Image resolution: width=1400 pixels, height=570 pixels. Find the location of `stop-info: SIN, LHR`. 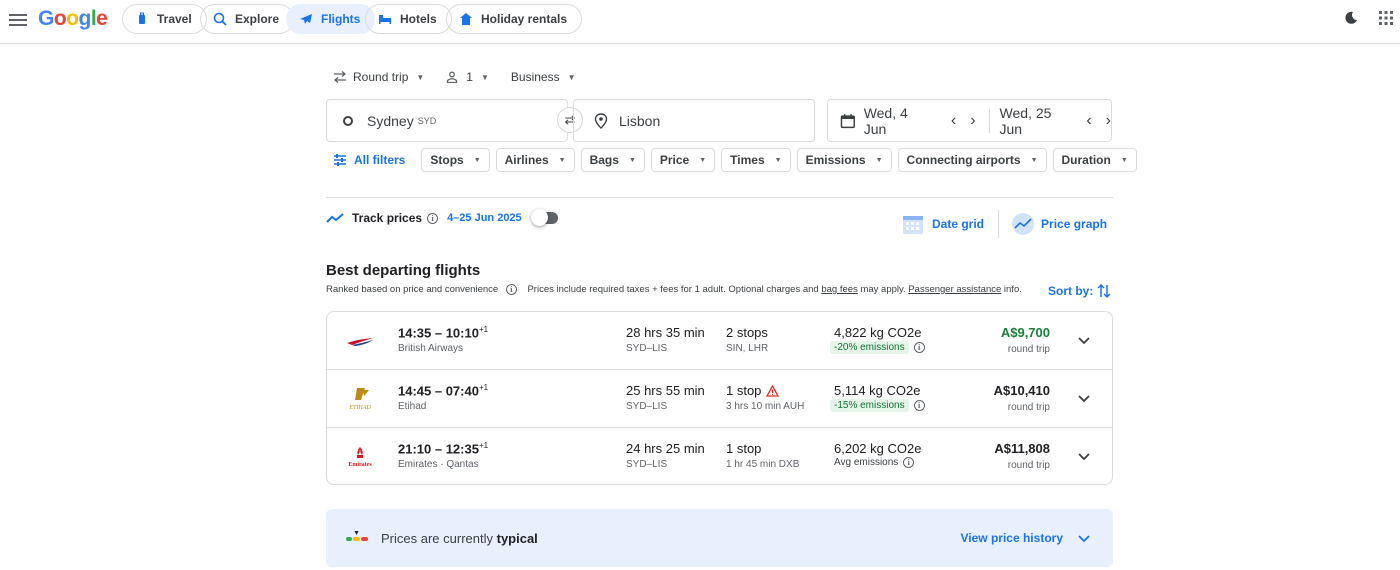

stop-info: SIN, LHR is located at coordinates (747, 348).